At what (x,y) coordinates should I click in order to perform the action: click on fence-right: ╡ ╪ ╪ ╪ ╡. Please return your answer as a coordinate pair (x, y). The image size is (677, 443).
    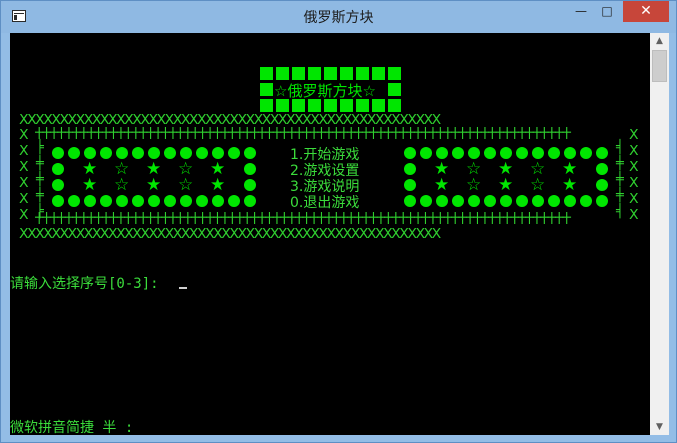
    Looking at the image, I should click on (620, 179).